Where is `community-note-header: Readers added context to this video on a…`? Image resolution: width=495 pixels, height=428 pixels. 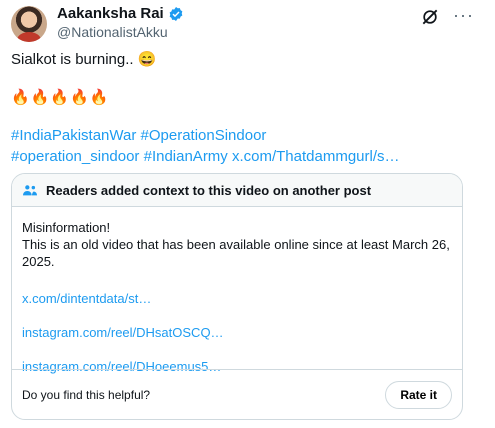 community-note-header: Readers added context to this video on a… is located at coordinates (237, 190).